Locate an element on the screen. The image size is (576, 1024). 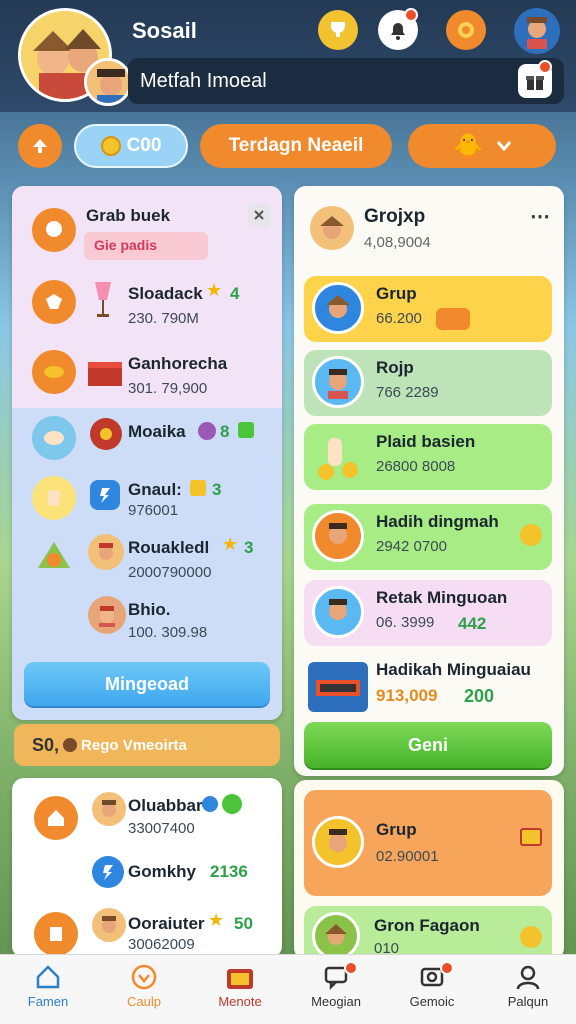
row-value: 230. 790M is located at coordinates (163, 318).